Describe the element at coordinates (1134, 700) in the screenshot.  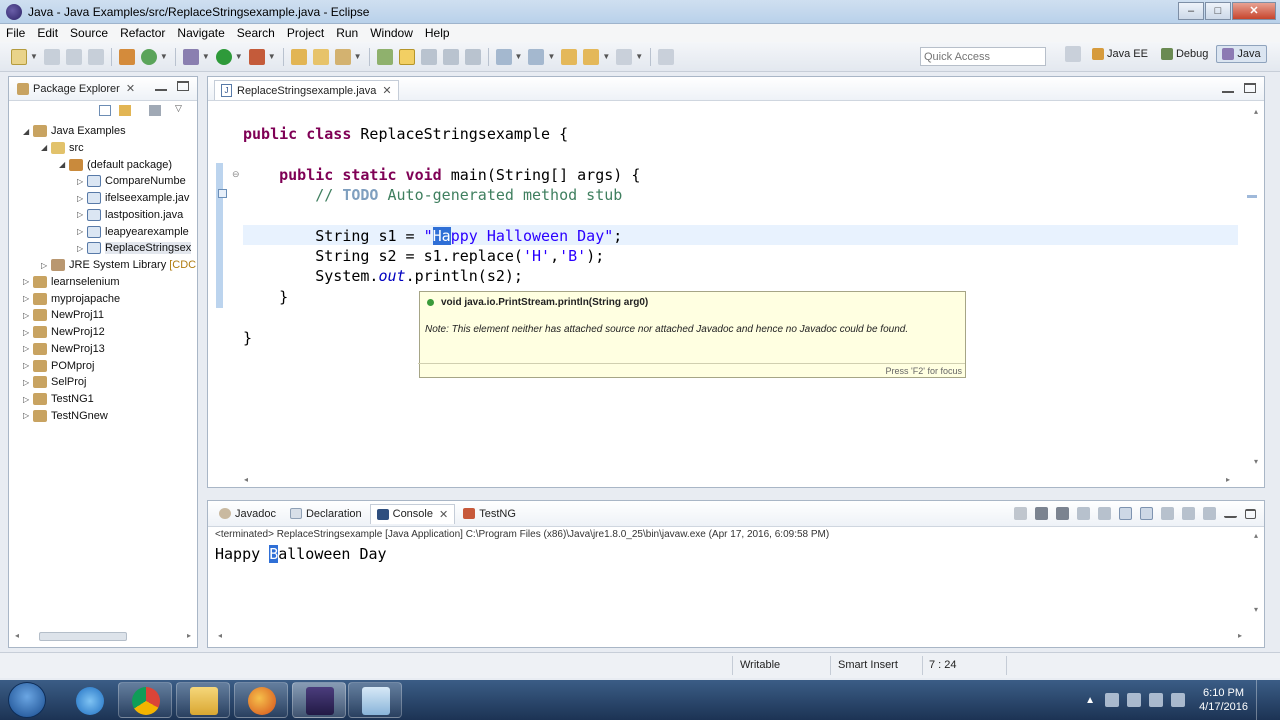
I see `network-icon` at that location.